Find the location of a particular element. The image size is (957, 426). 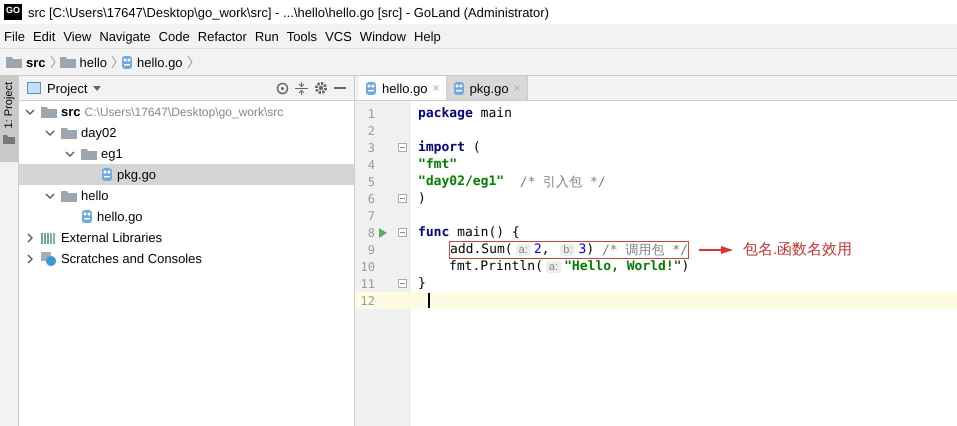

line-number: 5 is located at coordinates (370, 181).